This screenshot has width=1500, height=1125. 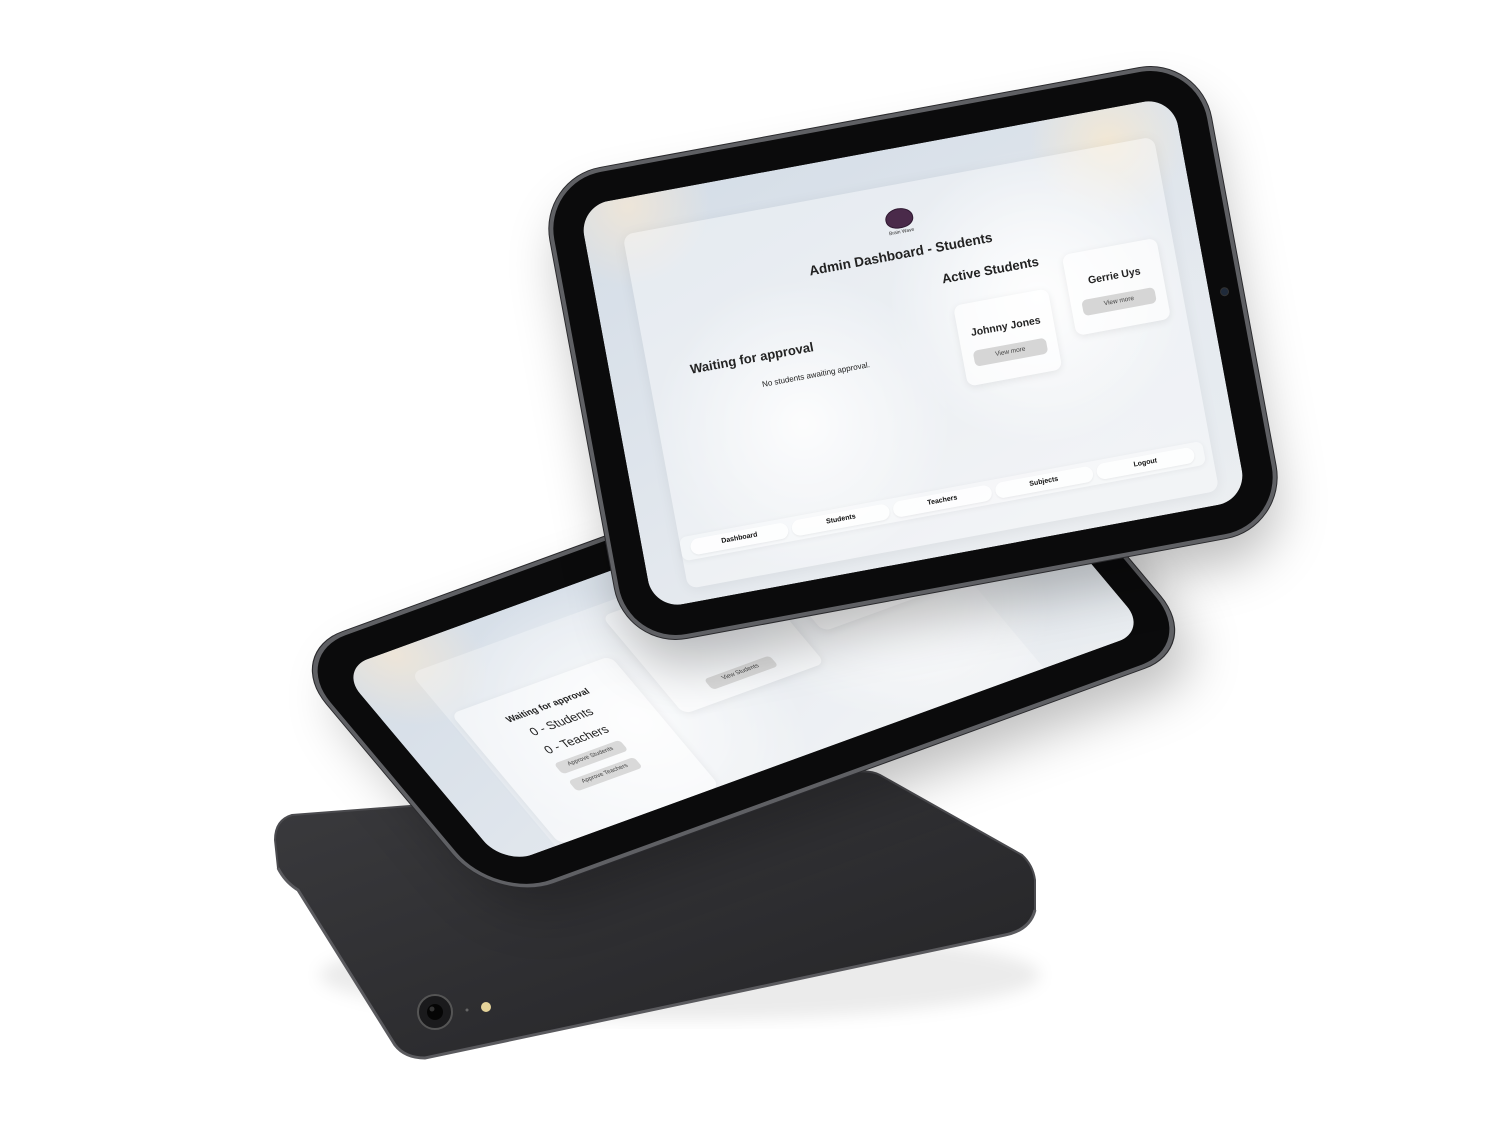 What do you see at coordinates (1114, 276) in the screenshot?
I see `student-name: Gerrie Uys` at bounding box center [1114, 276].